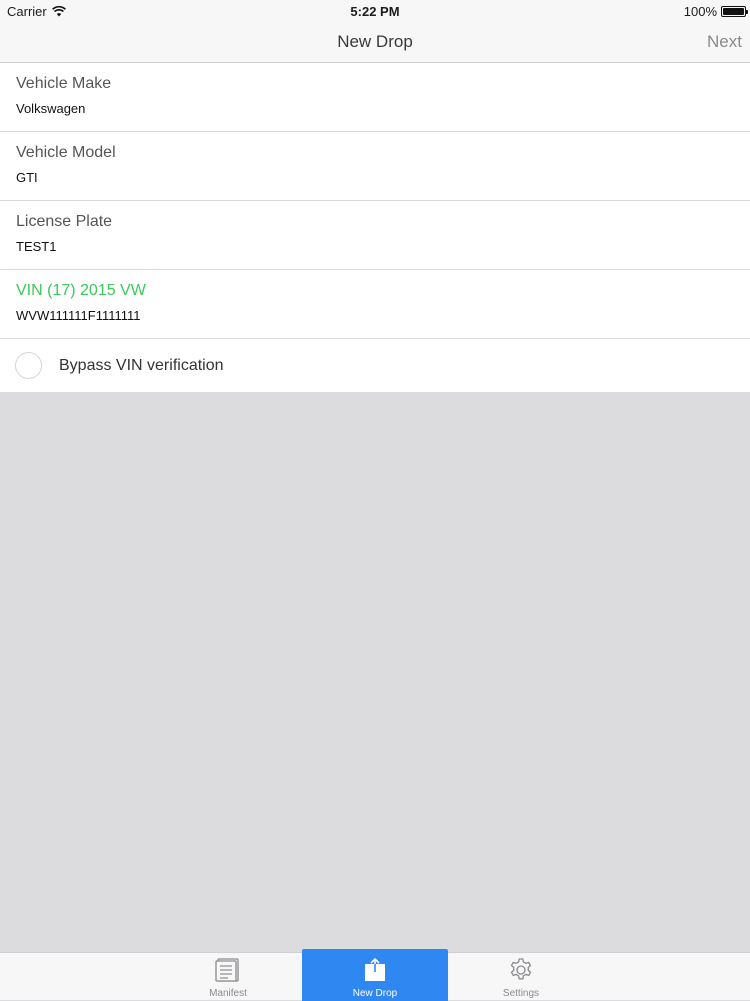  I want to click on tab-new-drop: New Drop, so click(375, 975).